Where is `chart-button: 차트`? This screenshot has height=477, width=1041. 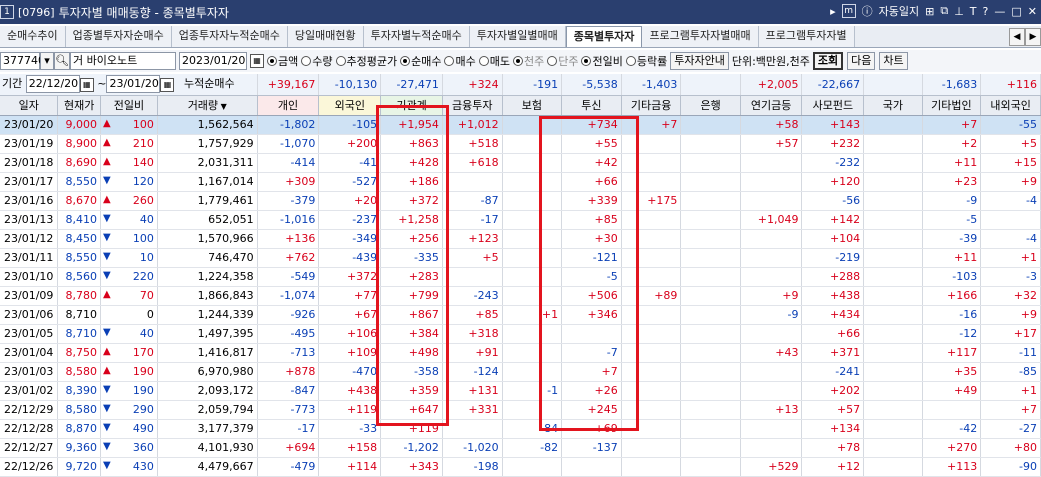
chart-button: 차트 is located at coordinates (893, 61).